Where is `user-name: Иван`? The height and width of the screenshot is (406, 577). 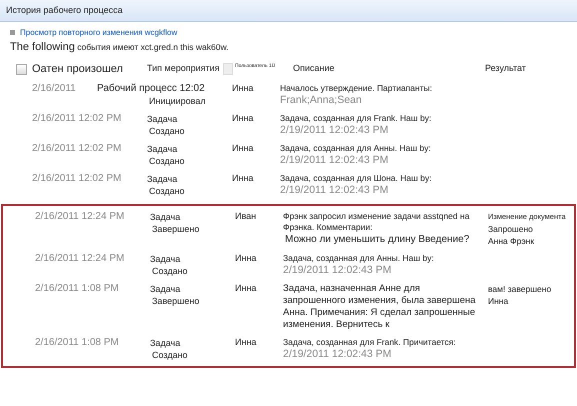 user-name: Иван is located at coordinates (245, 216).